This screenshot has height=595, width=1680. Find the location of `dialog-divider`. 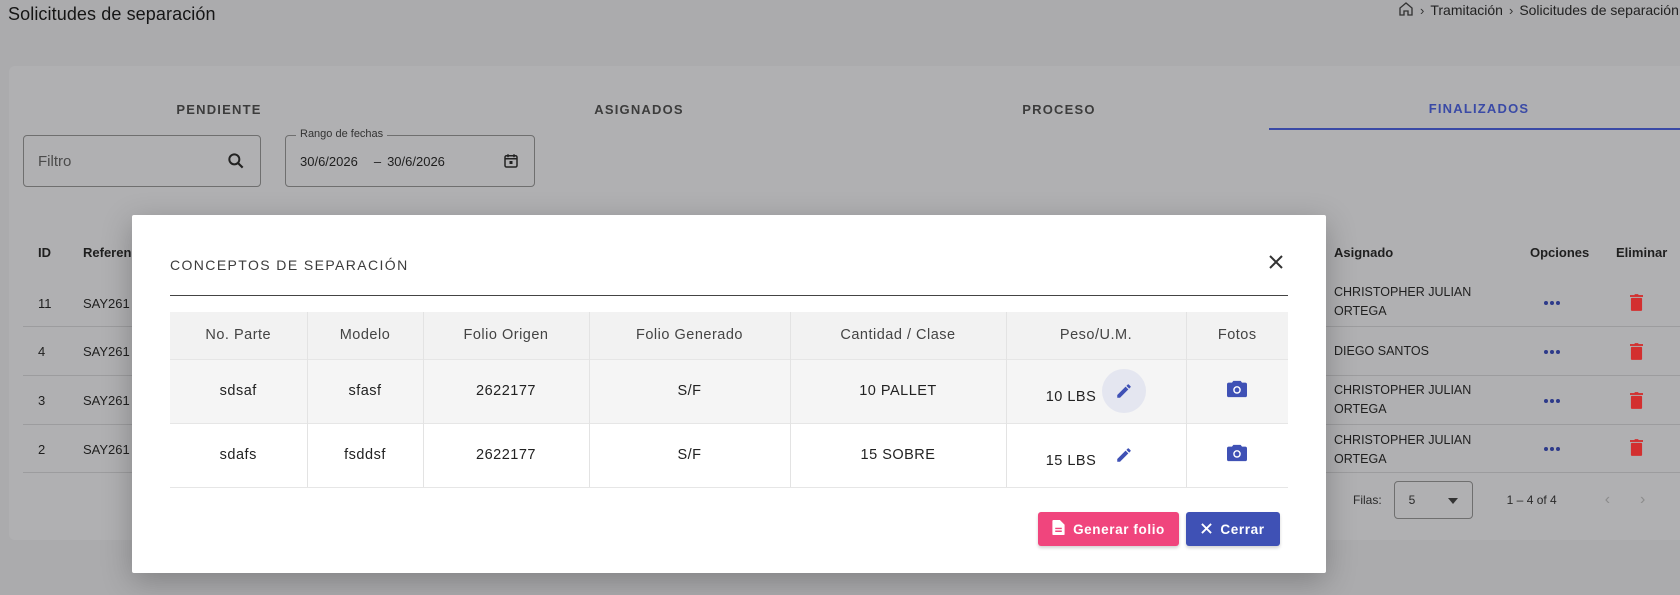

dialog-divider is located at coordinates (729, 295).